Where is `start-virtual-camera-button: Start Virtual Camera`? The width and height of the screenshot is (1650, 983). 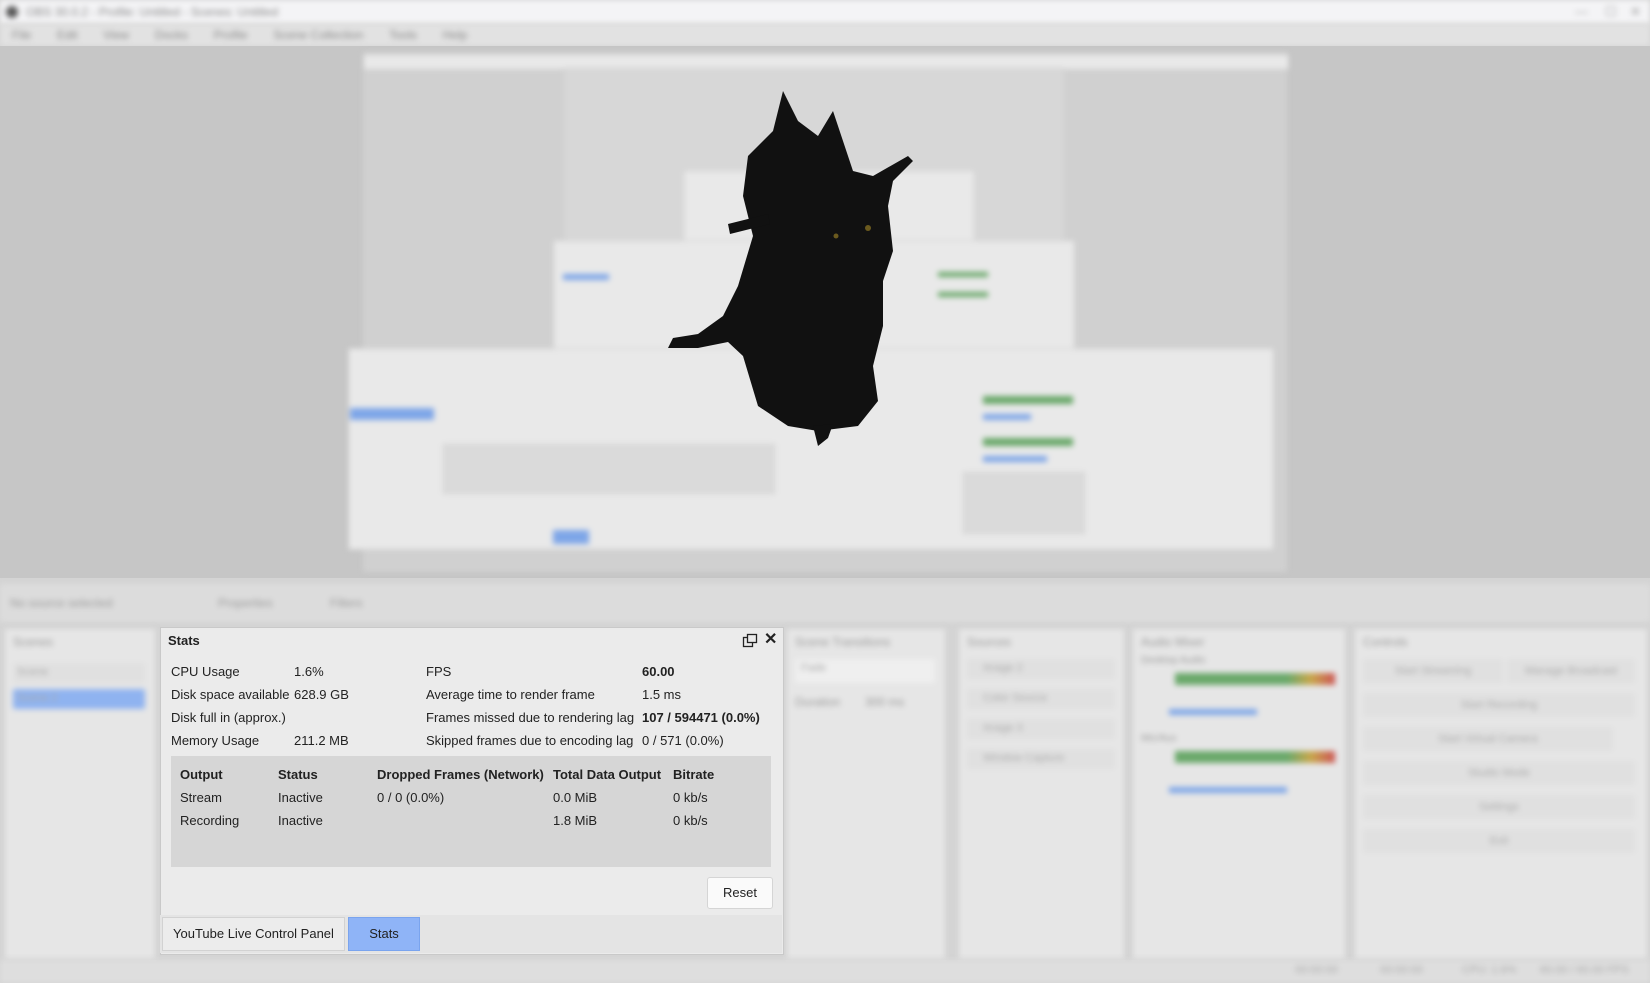
start-virtual-camera-button: Start Virtual Camera is located at coordinates (1488, 739).